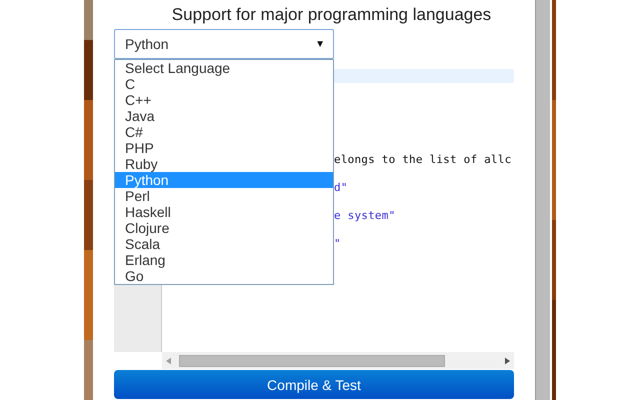  What do you see at coordinates (542, 200) in the screenshot?
I see `vertical-scrollbar` at bounding box center [542, 200].